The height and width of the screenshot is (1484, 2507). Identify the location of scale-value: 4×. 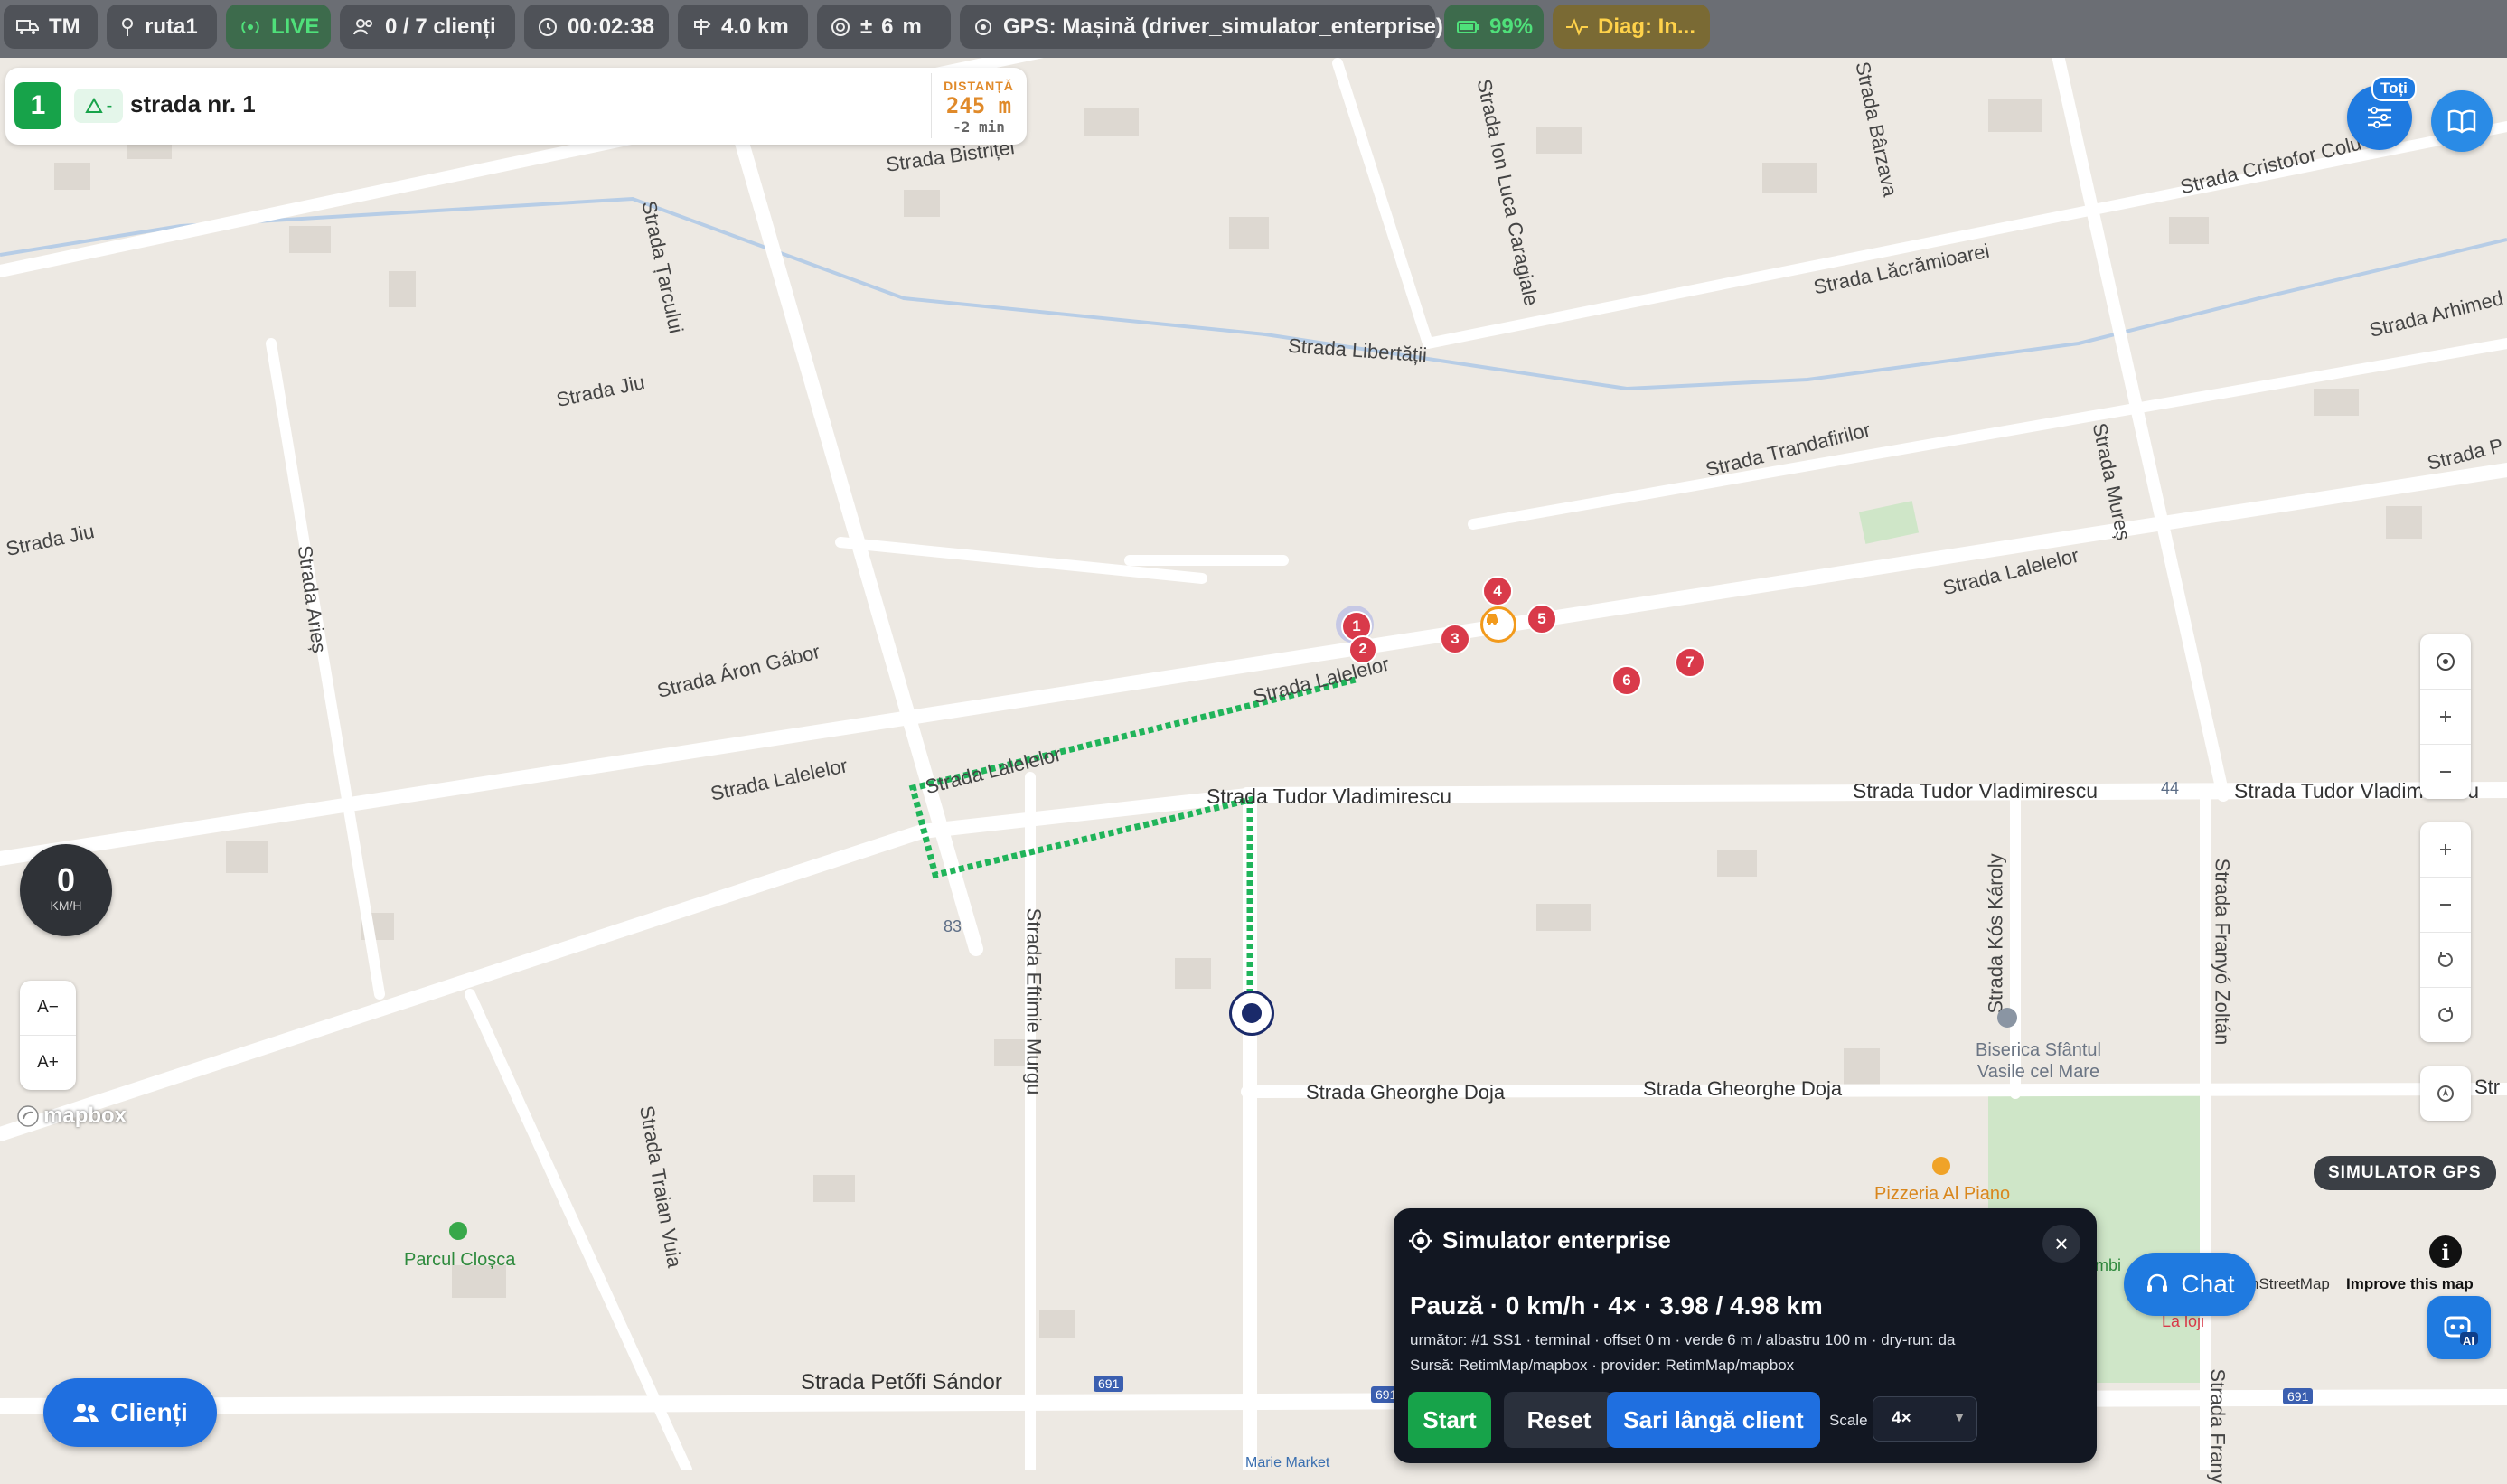
(1901, 1419).